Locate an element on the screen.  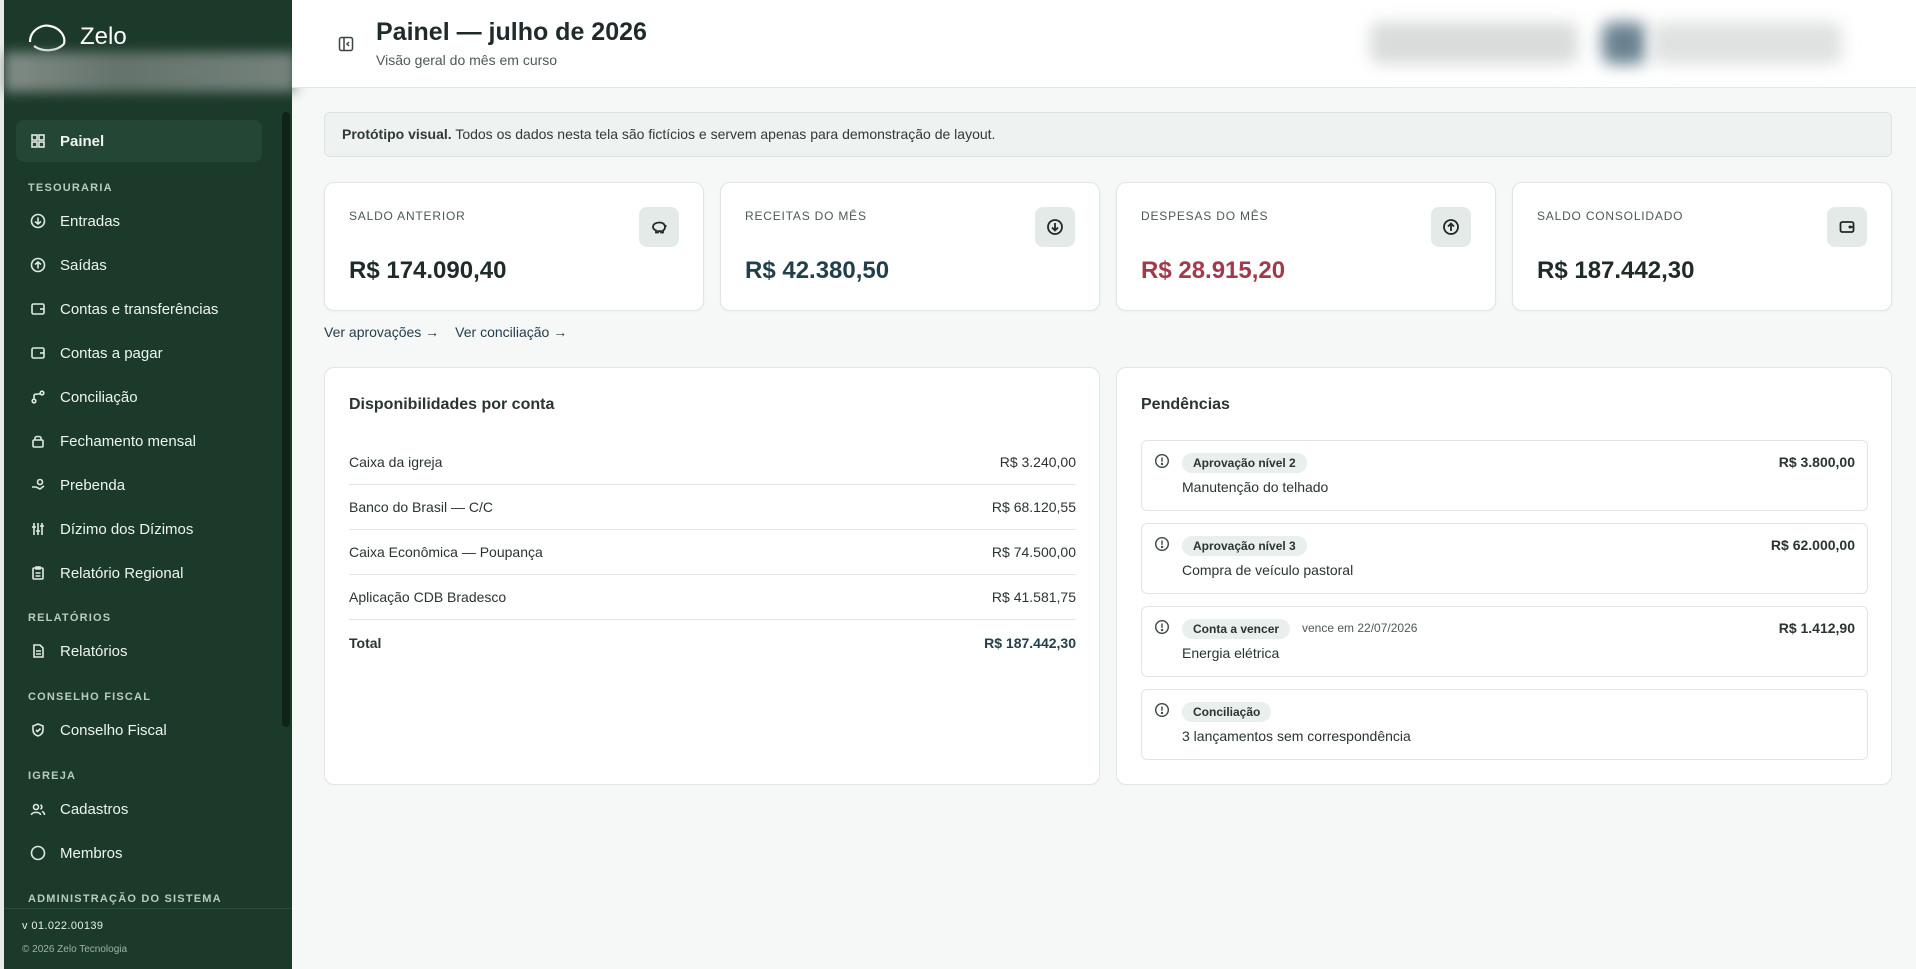
zelo-logo-icon is located at coordinates (47, 38).